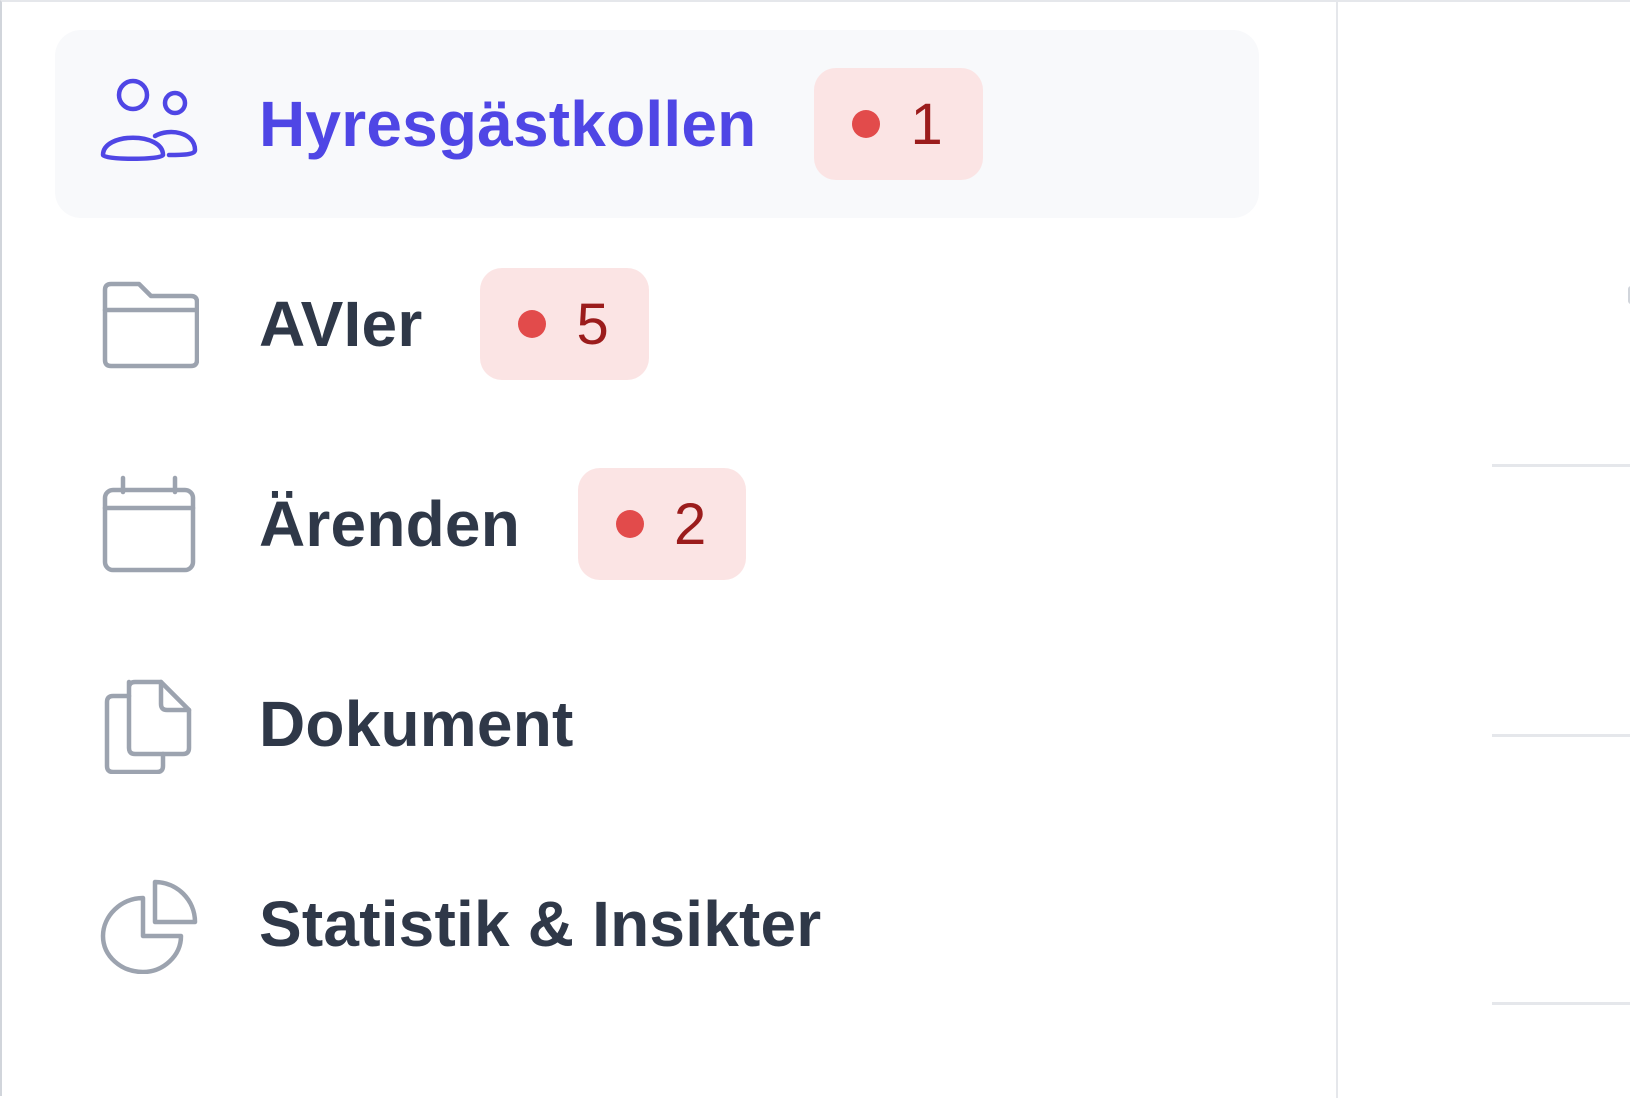 The image size is (1630, 1098). What do you see at coordinates (149, 524) in the screenshot?
I see `calendar-icon` at bounding box center [149, 524].